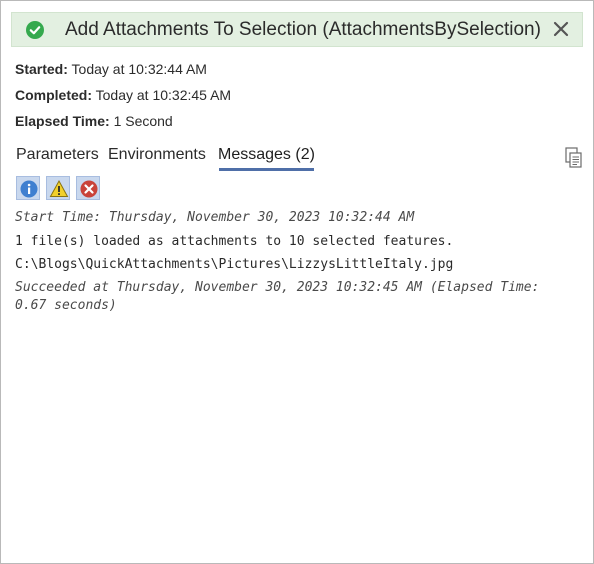  I want to click on started-label: Started:, so click(41, 69).